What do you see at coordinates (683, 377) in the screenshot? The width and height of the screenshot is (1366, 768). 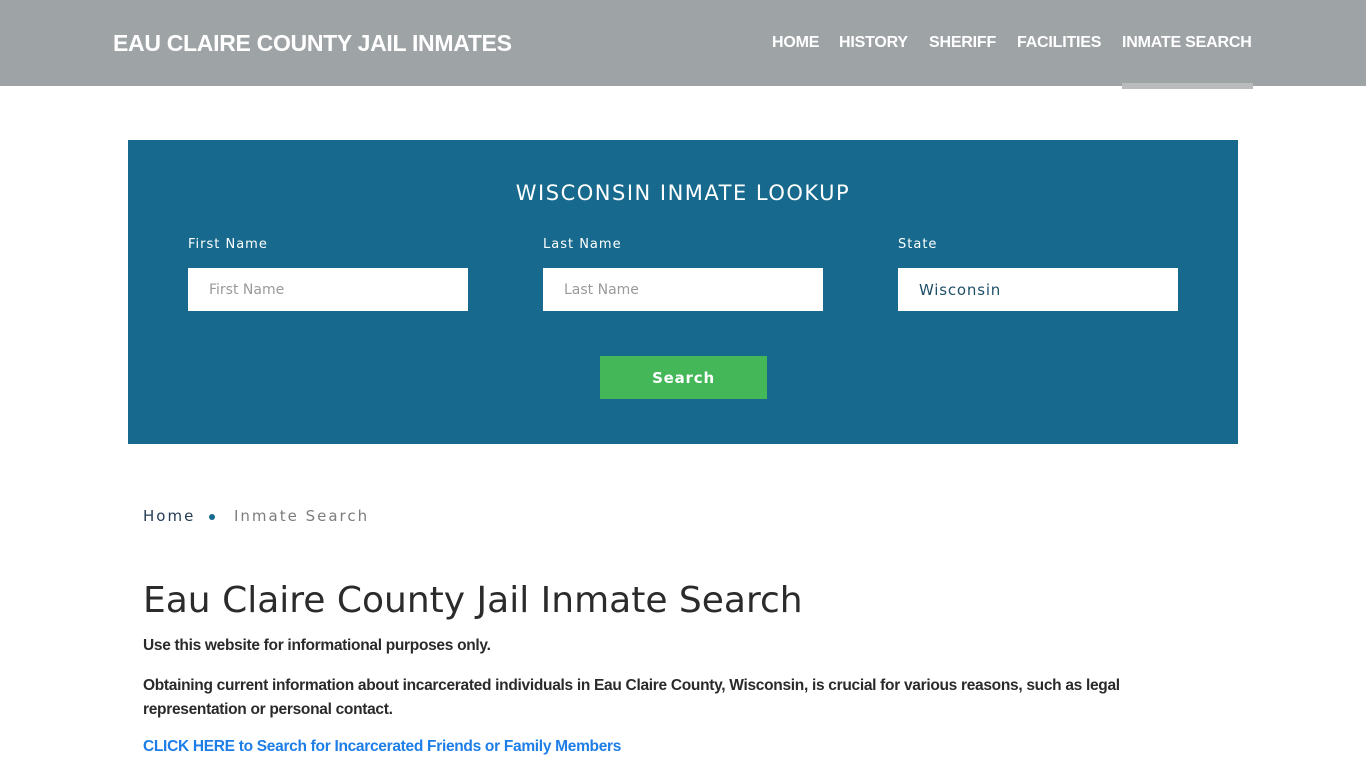 I see `search-button: Search` at bounding box center [683, 377].